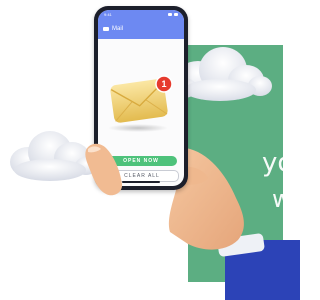  Describe the element at coordinates (173, 14) in the screenshot. I see `status-icons` at that location.